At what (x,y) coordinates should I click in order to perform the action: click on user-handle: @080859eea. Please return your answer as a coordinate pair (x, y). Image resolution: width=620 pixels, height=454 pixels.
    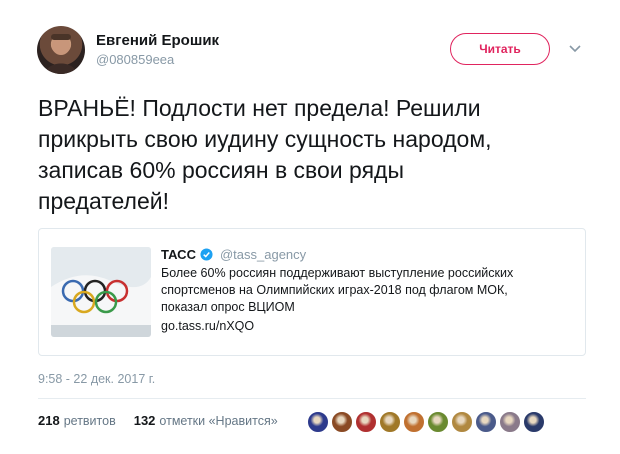
    Looking at the image, I should click on (135, 59).